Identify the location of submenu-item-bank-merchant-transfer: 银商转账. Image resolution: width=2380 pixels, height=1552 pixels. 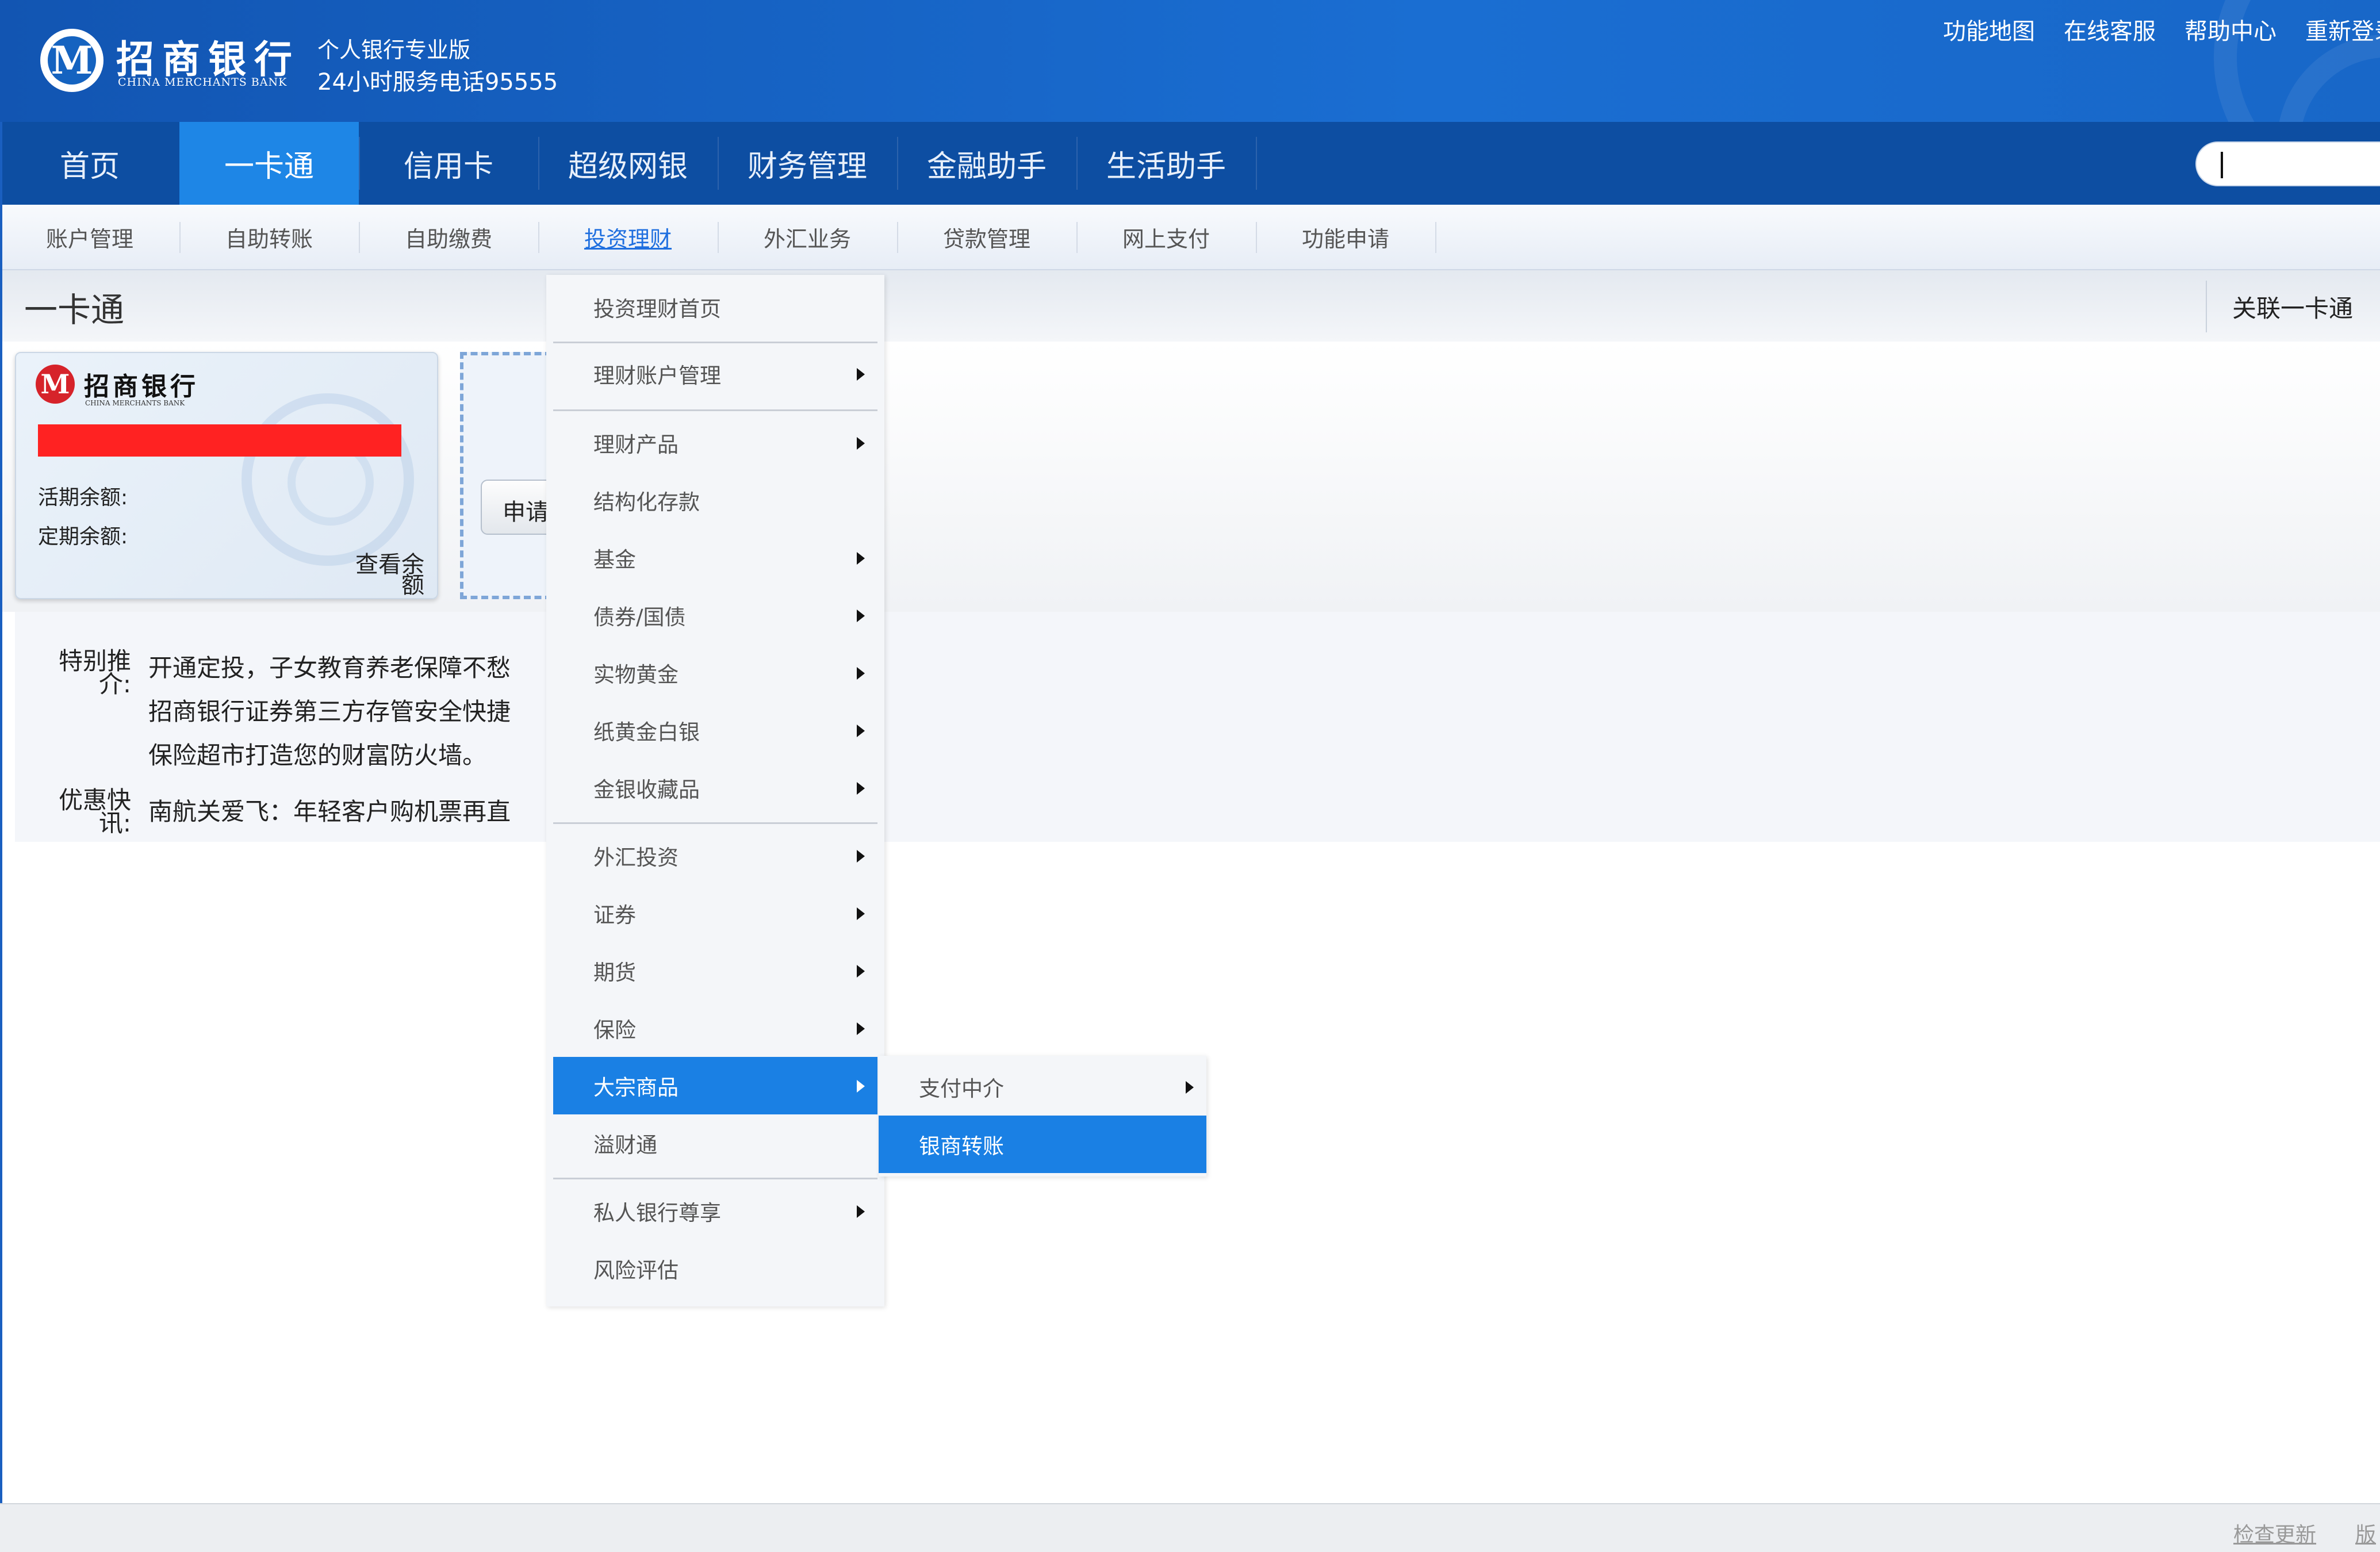
(1042, 1144).